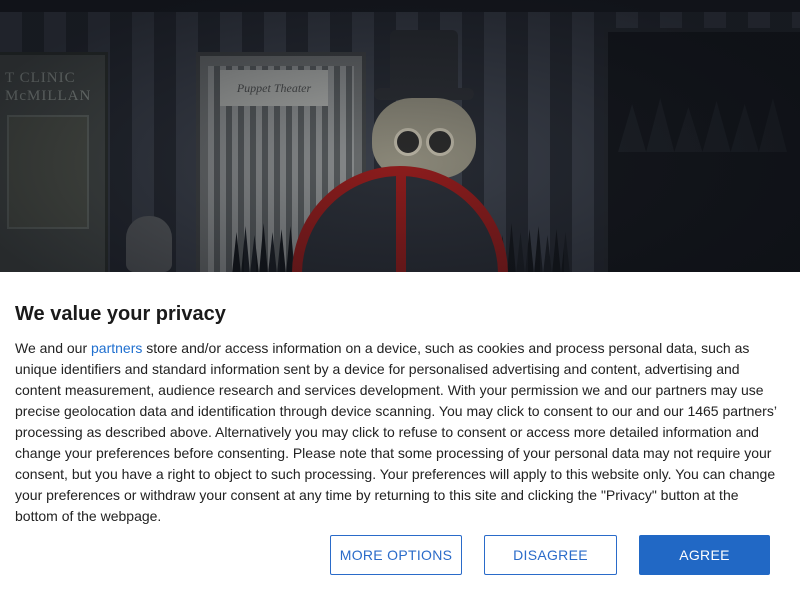 Image resolution: width=800 pixels, height=600 pixels. I want to click on agree-button: AGREE, so click(704, 555).